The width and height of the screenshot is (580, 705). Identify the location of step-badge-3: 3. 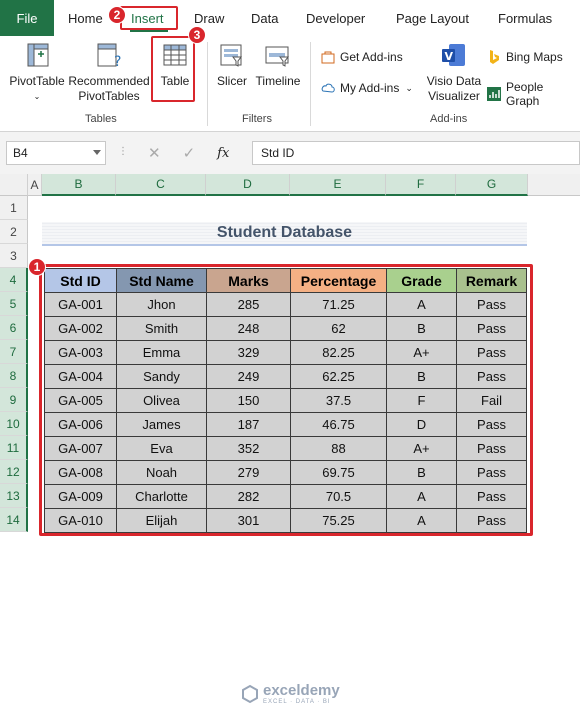
(197, 35).